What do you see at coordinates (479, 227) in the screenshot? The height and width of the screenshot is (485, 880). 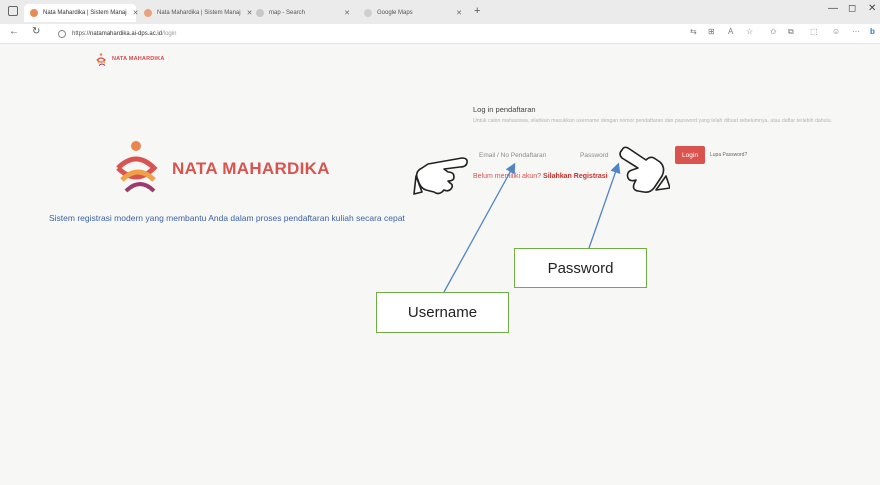 I see `username-arrow` at bounding box center [479, 227].